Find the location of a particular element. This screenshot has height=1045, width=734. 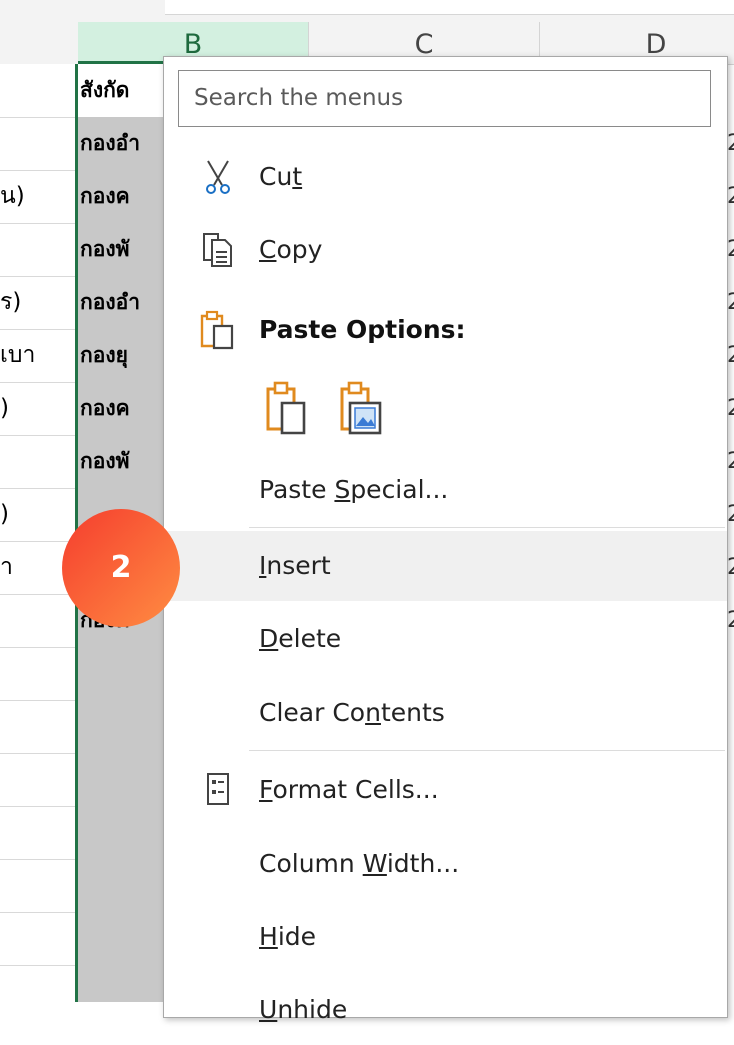

paste-keep-formatting-icon is located at coordinates (286, 407).